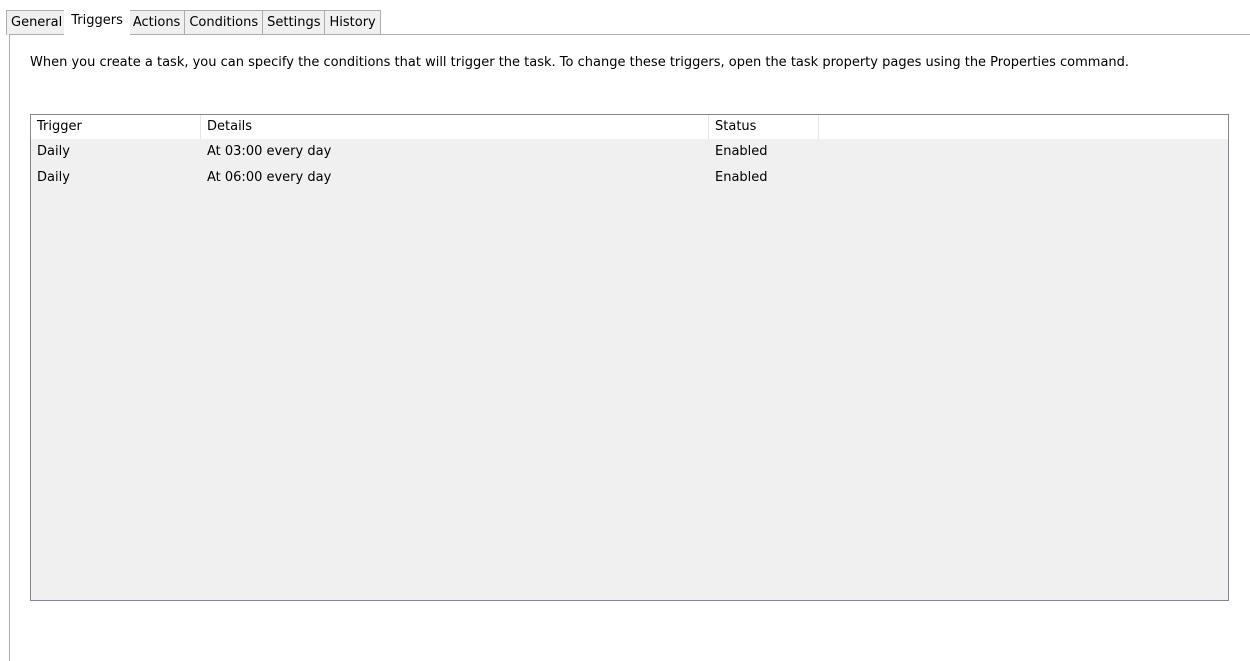  I want to click on trigger-details-cell: At 06:00 every day, so click(269, 177).